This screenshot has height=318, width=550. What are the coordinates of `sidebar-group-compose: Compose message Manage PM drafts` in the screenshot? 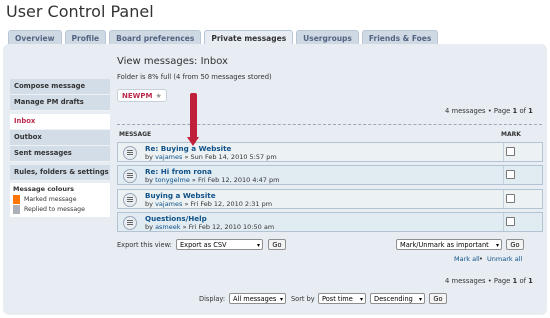 It's located at (60, 95).